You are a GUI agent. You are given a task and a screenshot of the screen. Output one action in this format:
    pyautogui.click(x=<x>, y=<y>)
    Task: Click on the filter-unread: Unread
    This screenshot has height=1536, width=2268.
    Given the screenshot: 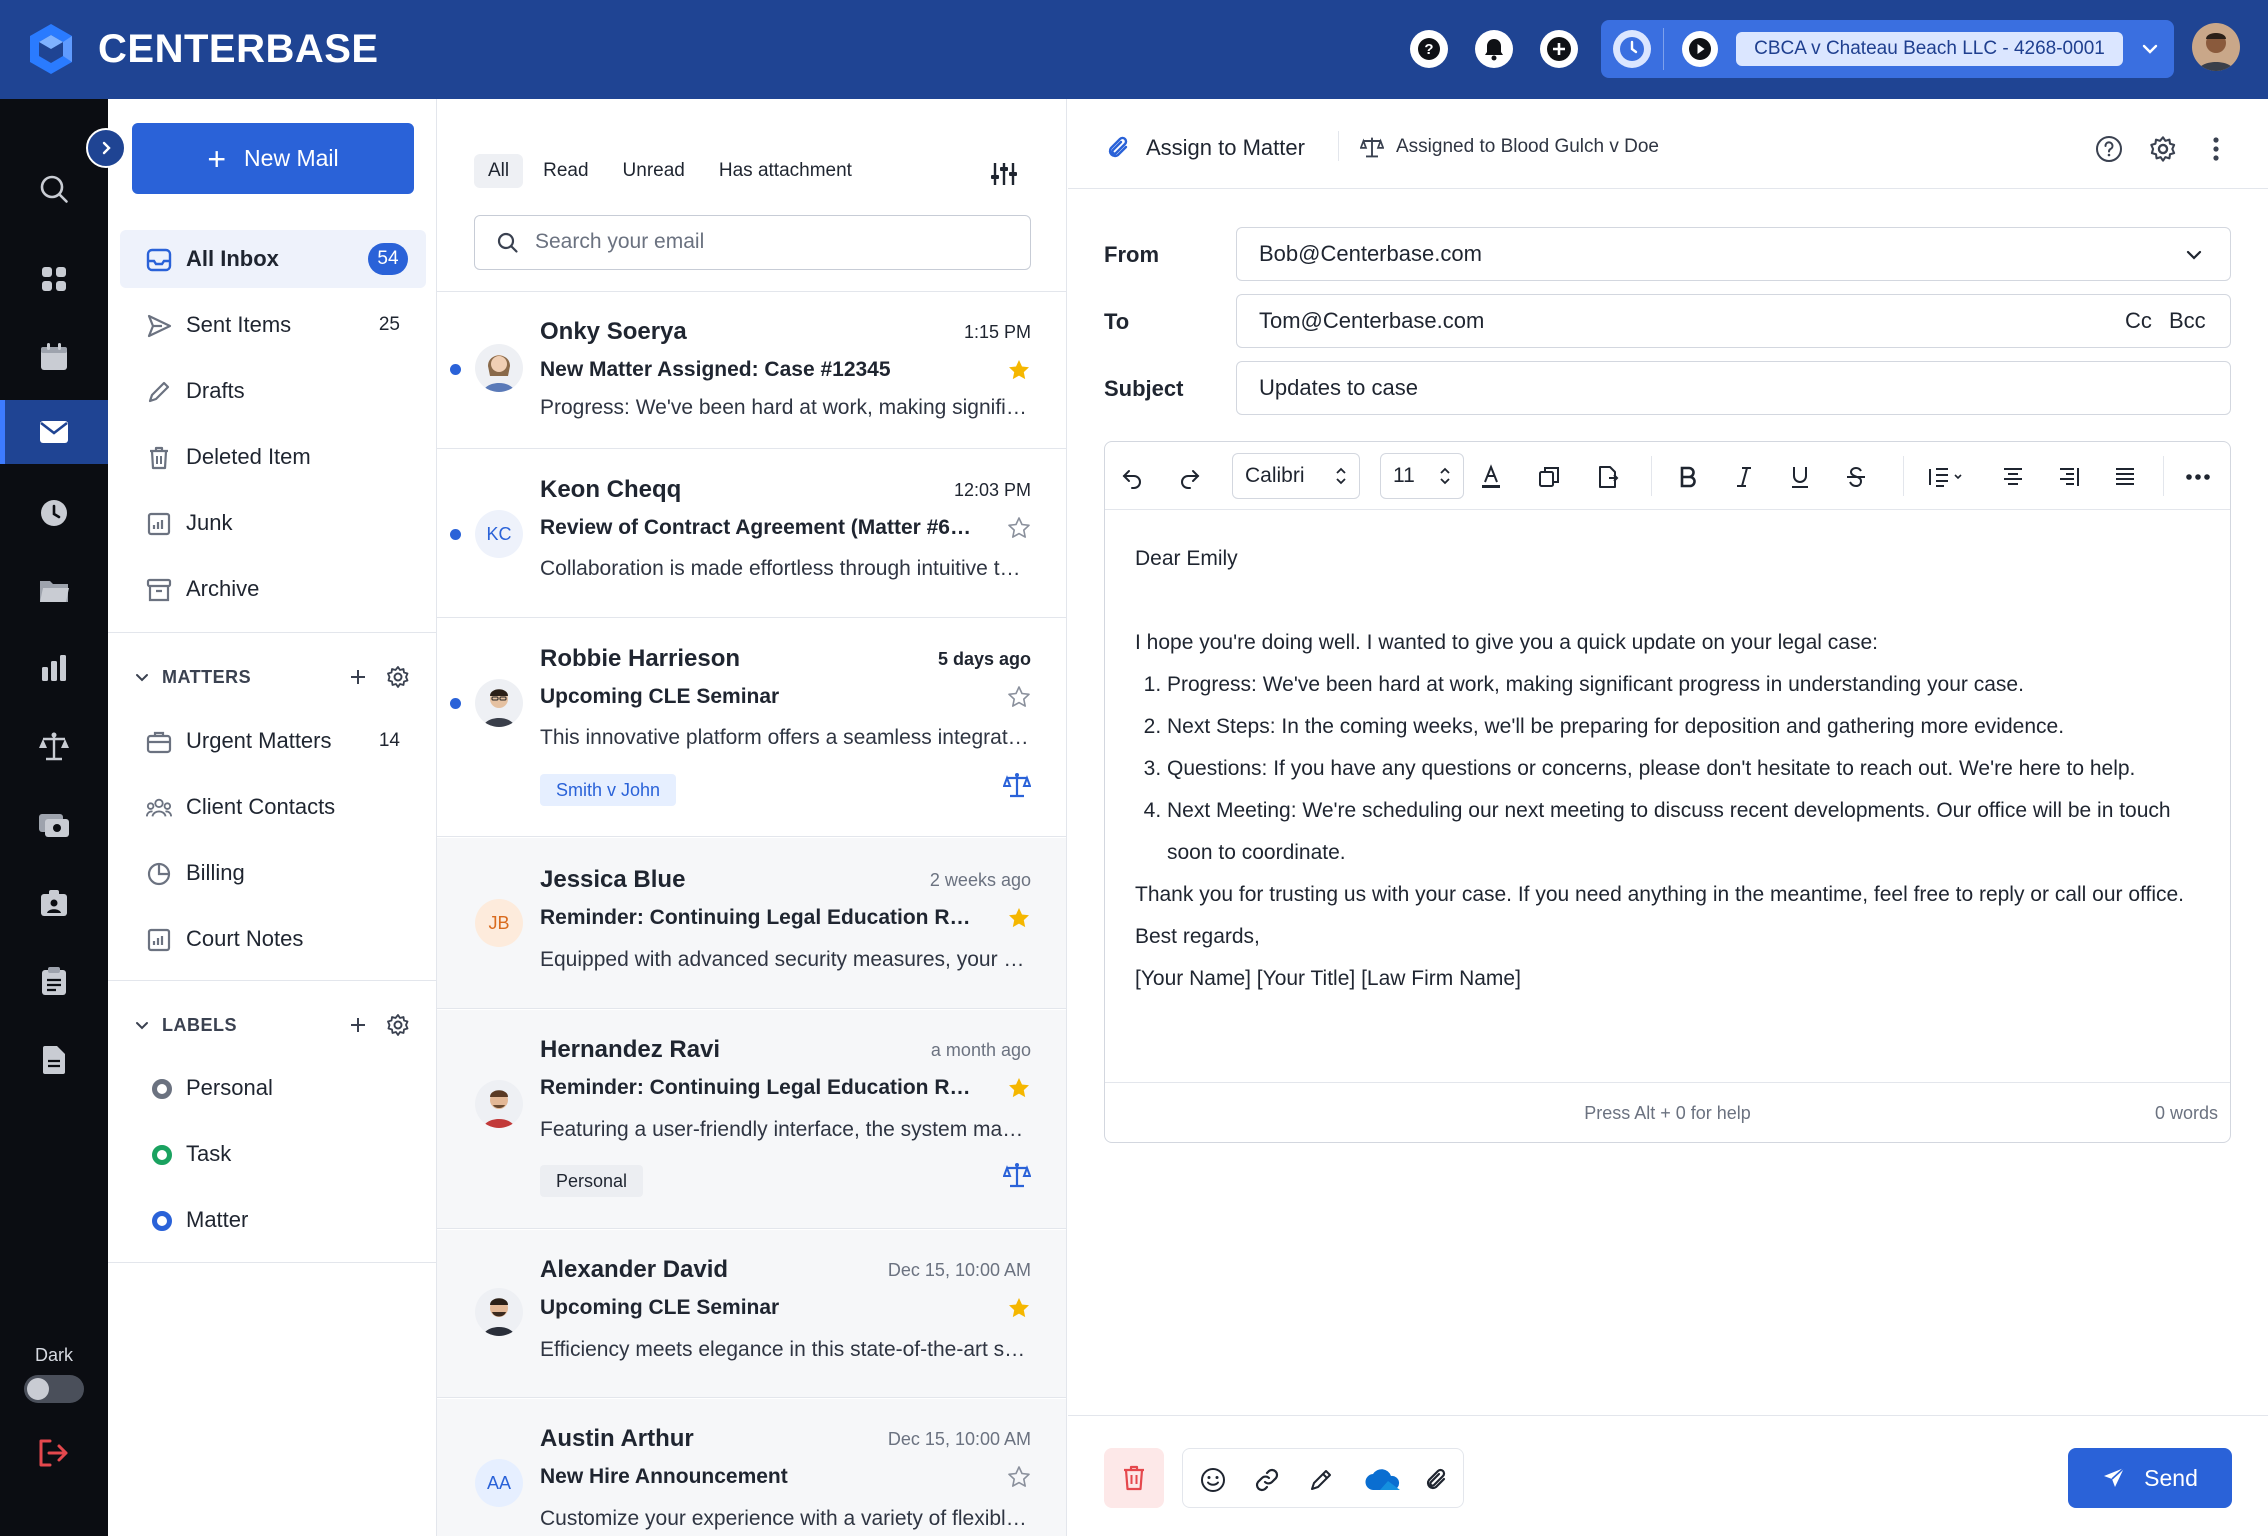 What is the action you would take?
    pyautogui.click(x=654, y=171)
    